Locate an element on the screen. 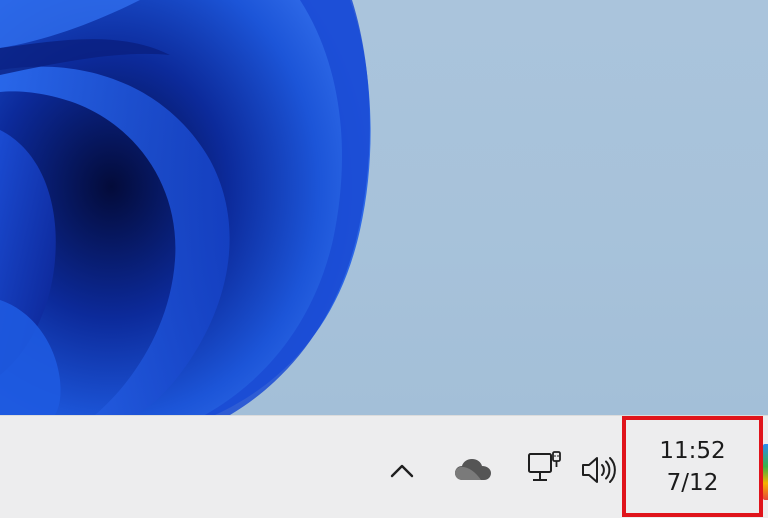 The height and width of the screenshot is (518, 768). clock-date: 7/12 is located at coordinates (692, 482).